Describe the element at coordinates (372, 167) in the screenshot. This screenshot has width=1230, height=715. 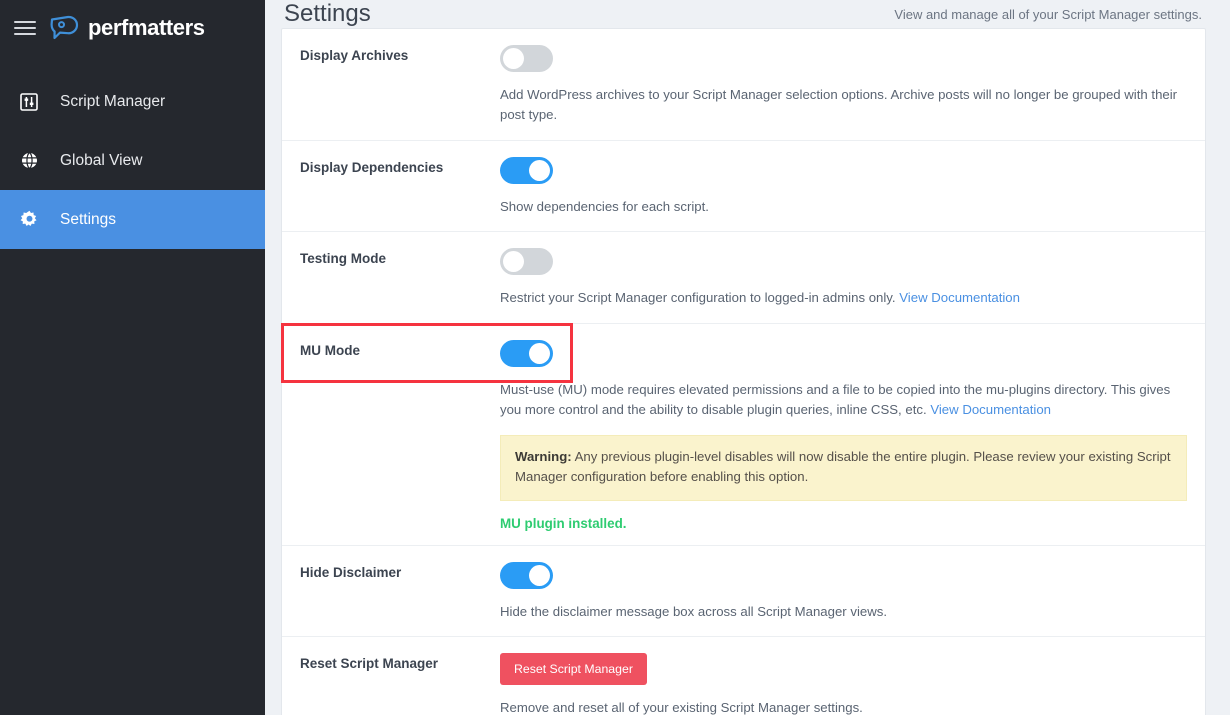
I see `setting-label: Display Dependencies` at that location.